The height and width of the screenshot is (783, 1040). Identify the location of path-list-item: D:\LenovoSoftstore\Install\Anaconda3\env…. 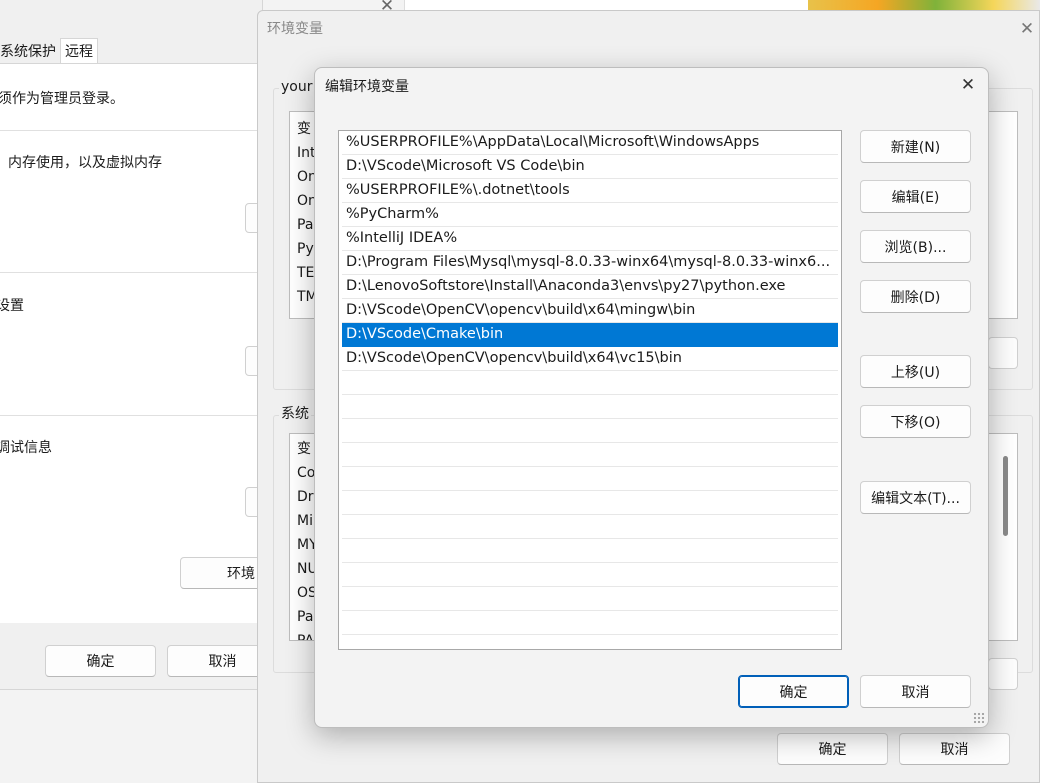
(590, 287).